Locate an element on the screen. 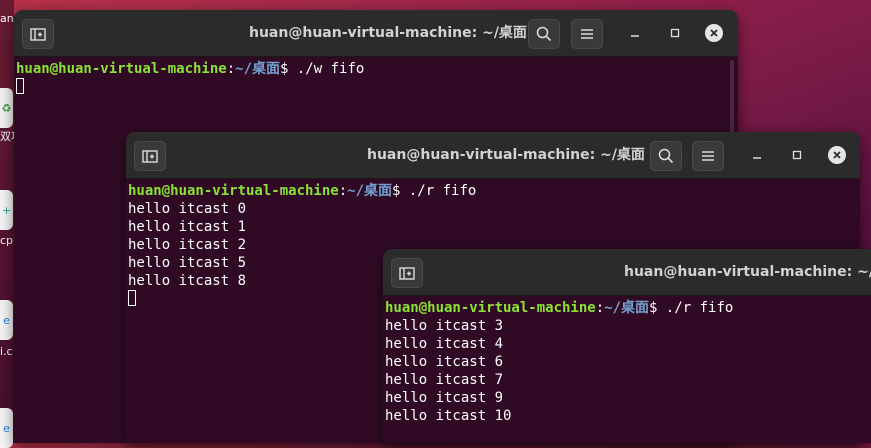 Image resolution: width=871 pixels, height=448 pixels. output-line: hello itcast 5 is located at coordinates (187, 263).